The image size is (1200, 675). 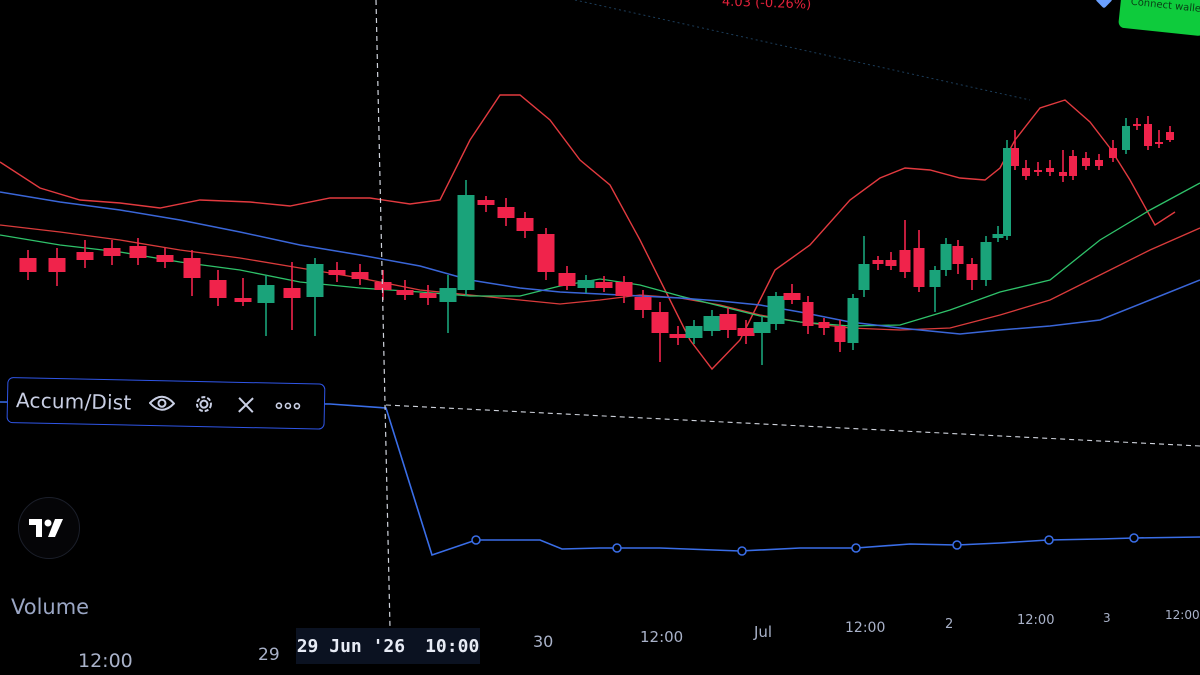 I want to click on background-trend-line, so click(x=802, y=50).